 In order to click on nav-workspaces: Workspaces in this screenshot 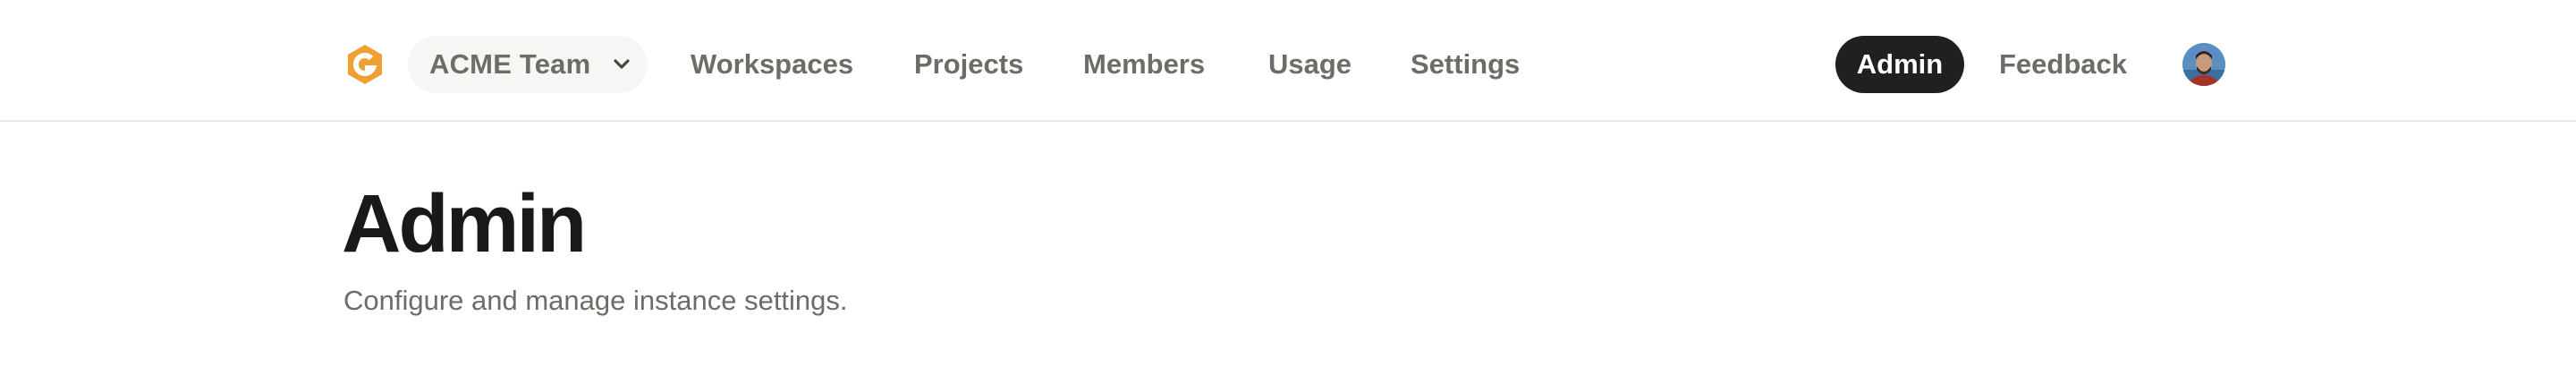, I will do `click(772, 64)`.